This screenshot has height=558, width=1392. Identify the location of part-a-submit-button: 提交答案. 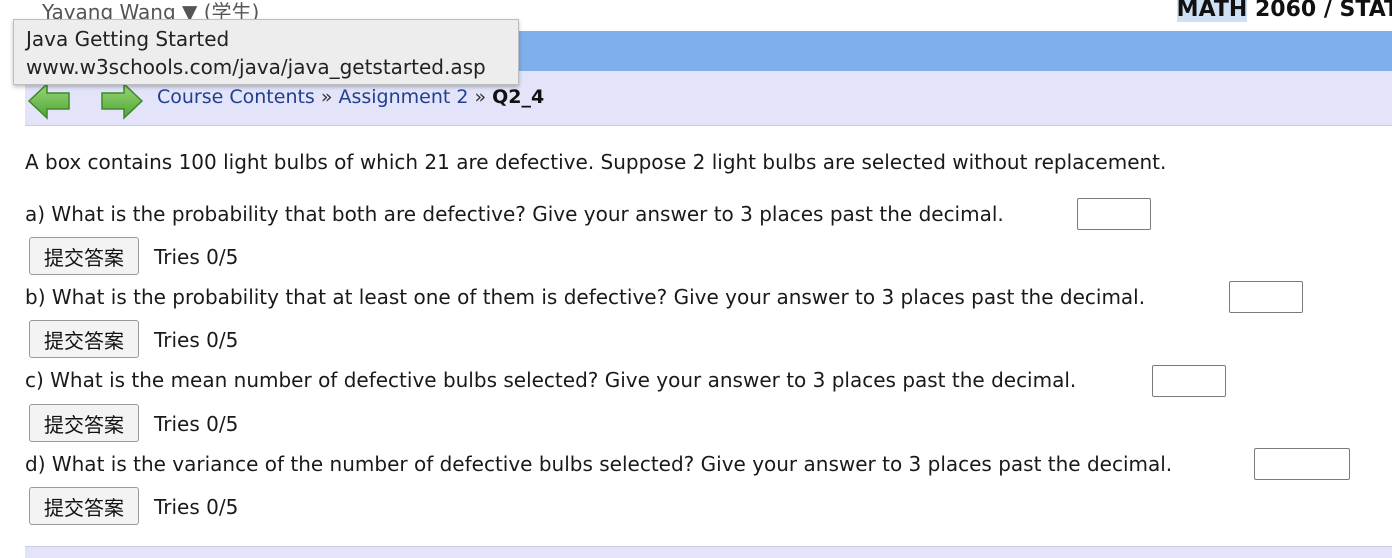
(84, 256).